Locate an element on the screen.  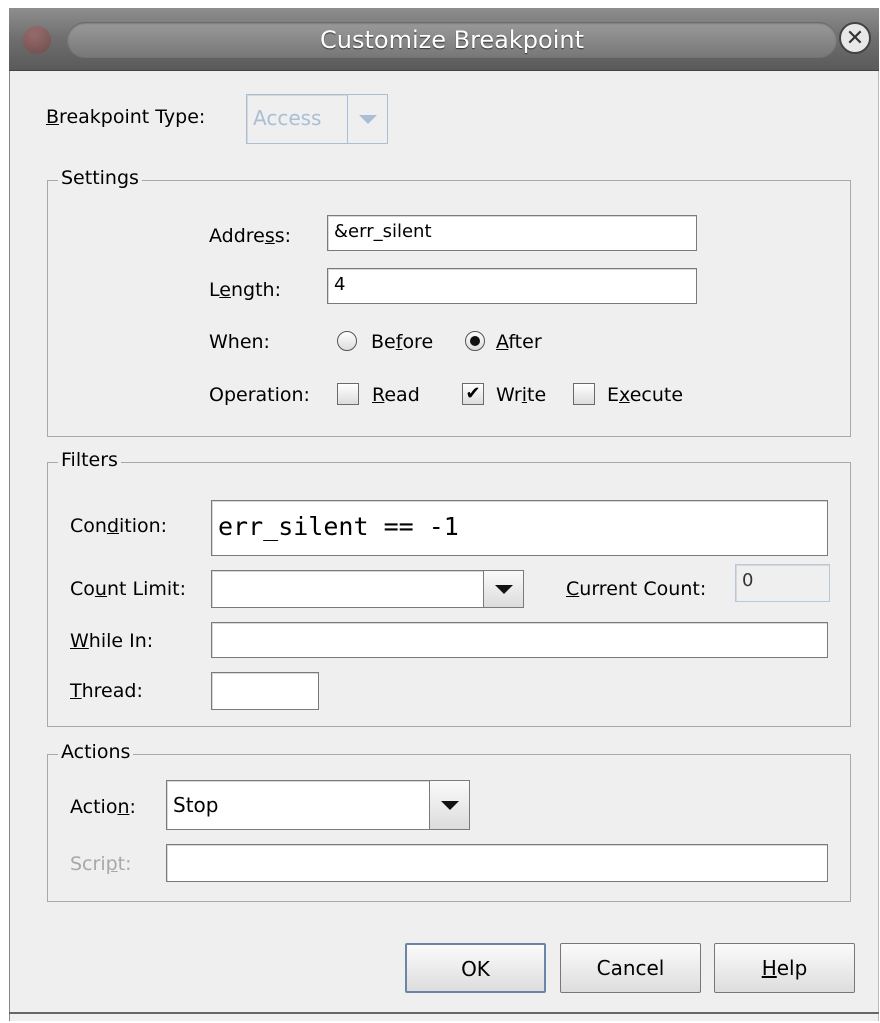
thread-input is located at coordinates (265, 691).